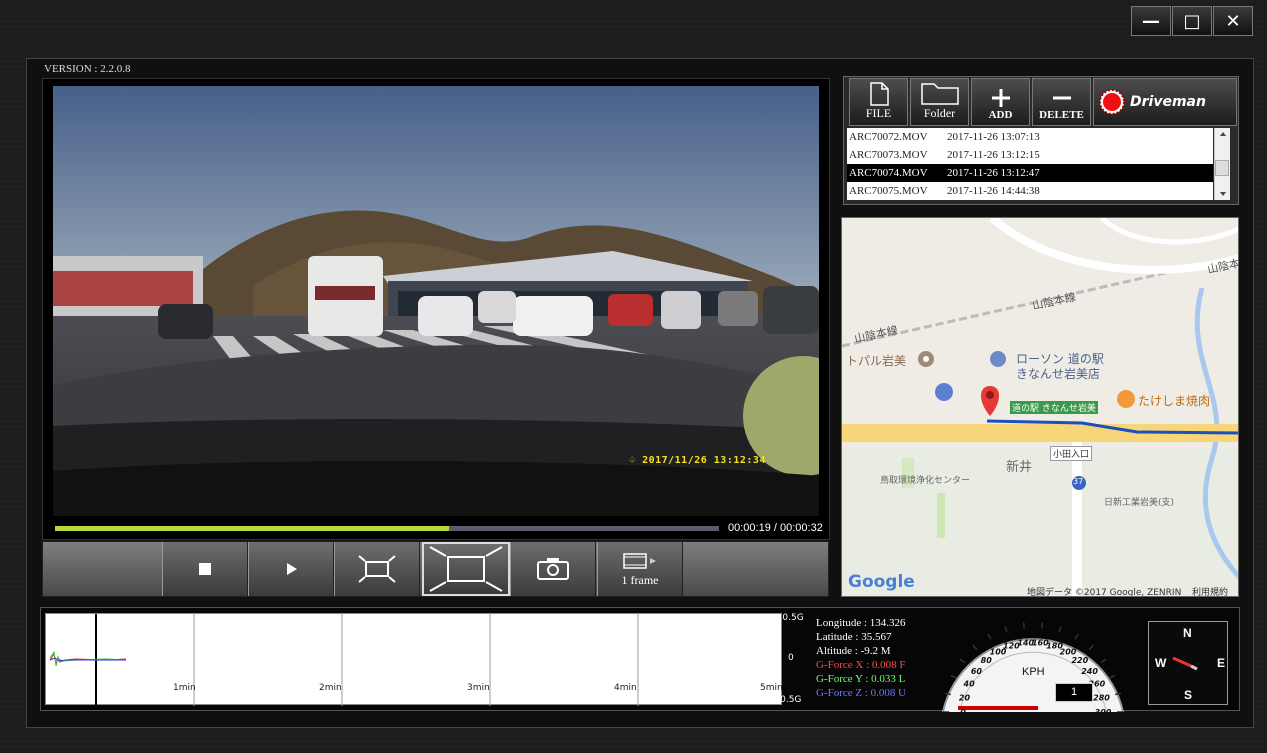  I want to click on graph-scale-top: + 0.5G, so click(788, 618).